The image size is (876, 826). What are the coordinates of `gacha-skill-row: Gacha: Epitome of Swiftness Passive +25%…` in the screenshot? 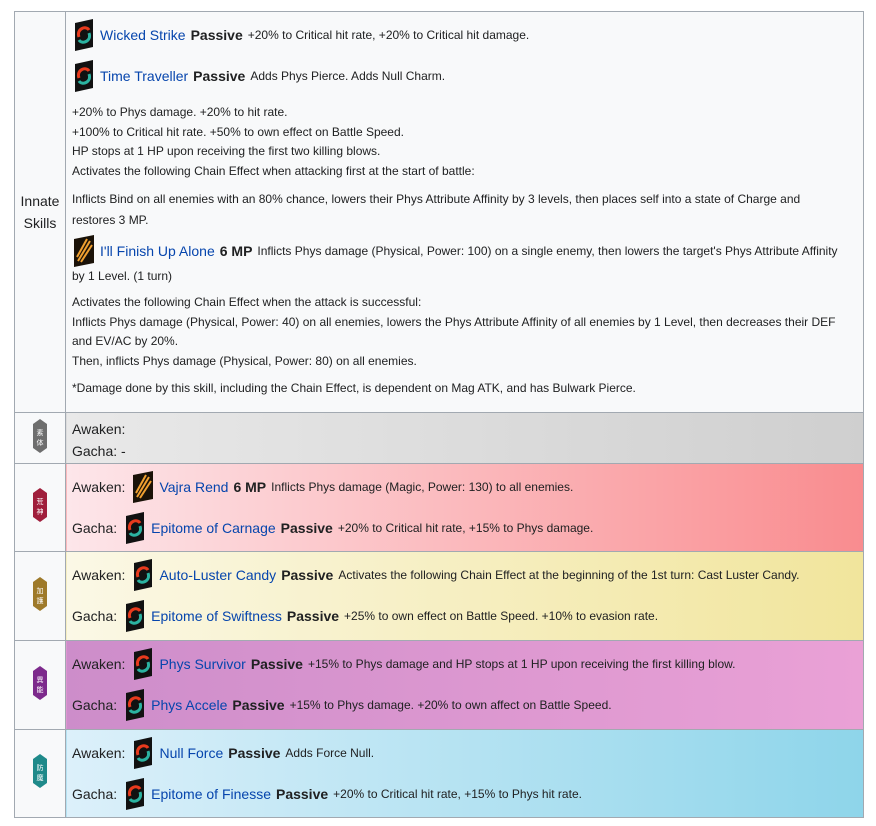 It's located at (464, 616).